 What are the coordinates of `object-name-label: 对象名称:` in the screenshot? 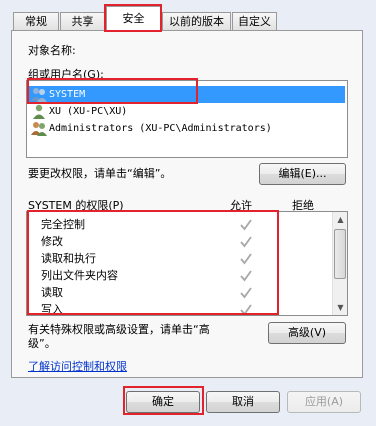 It's located at (52, 50).